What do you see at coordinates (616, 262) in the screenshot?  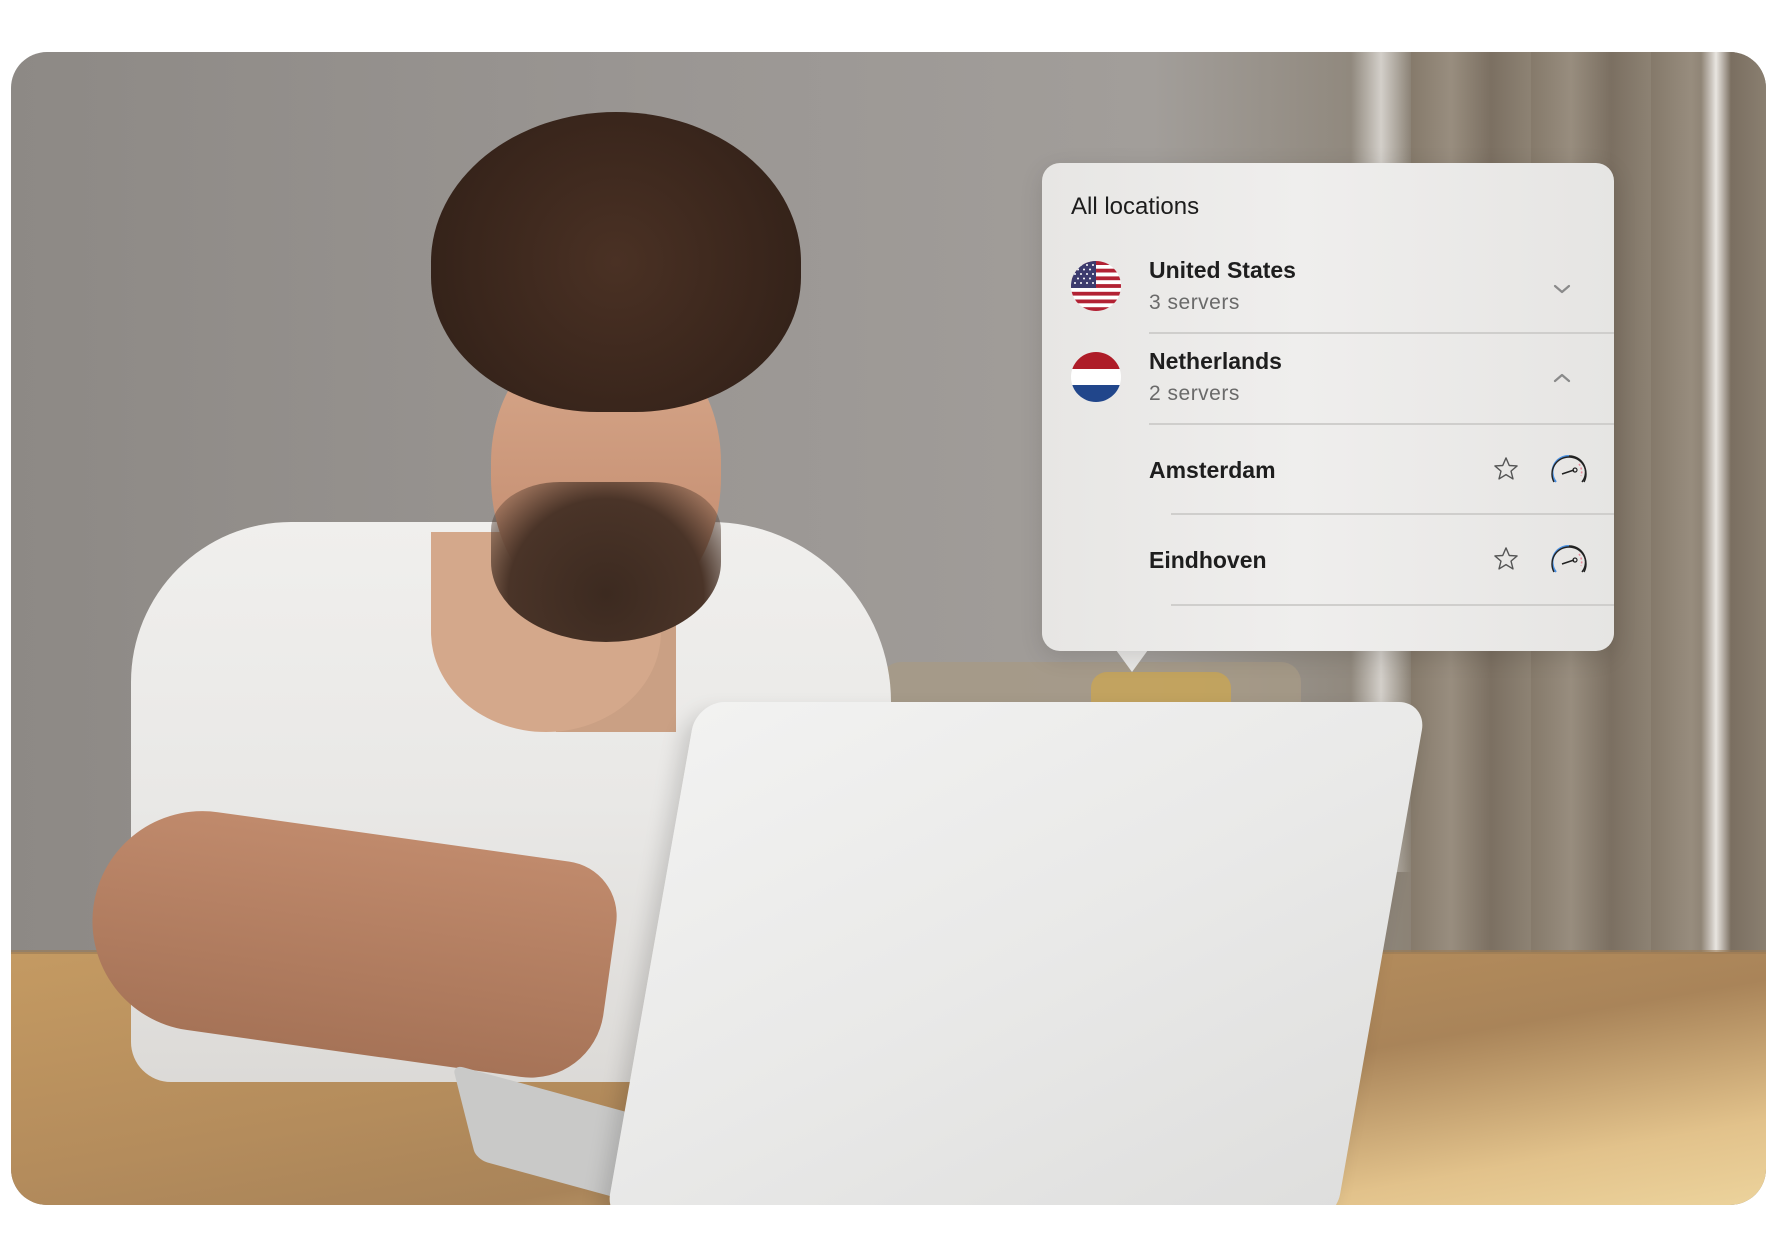 I see `person-hair` at bounding box center [616, 262].